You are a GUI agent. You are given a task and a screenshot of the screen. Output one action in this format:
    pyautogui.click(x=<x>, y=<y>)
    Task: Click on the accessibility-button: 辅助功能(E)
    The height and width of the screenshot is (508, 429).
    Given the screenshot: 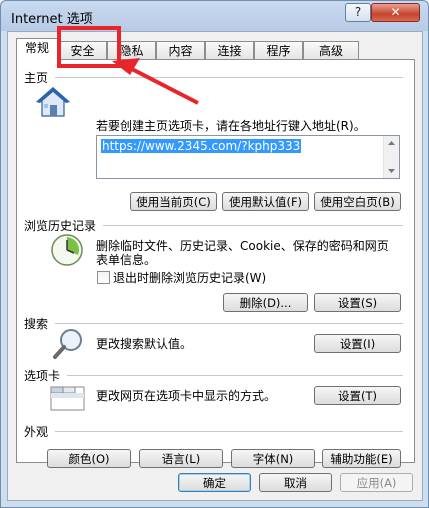 What is the action you would take?
    pyautogui.click(x=361, y=458)
    